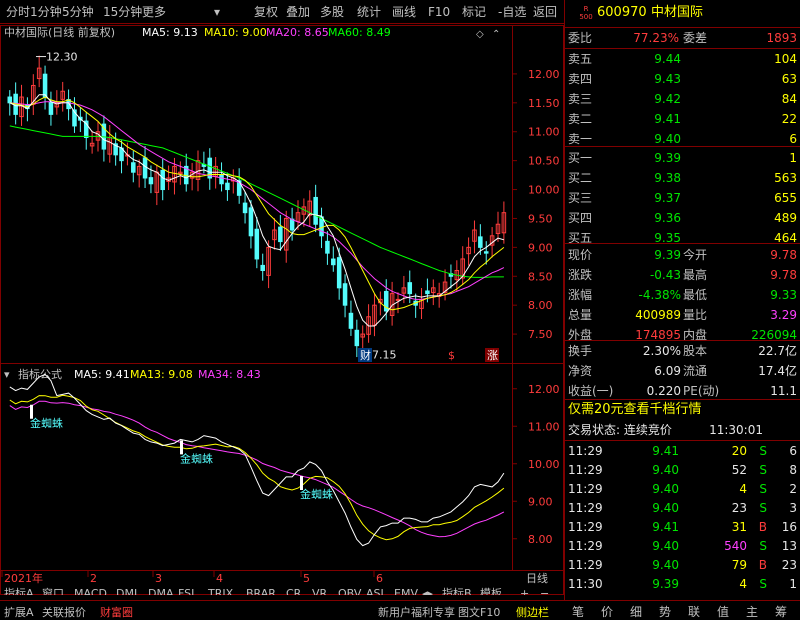 Image resolution: width=800 pixels, height=620 pixels. What do you see at coordinates (607, 611) in the screenshot?
I see `quote-tab-1: 价` at bounding box center [607, 611].